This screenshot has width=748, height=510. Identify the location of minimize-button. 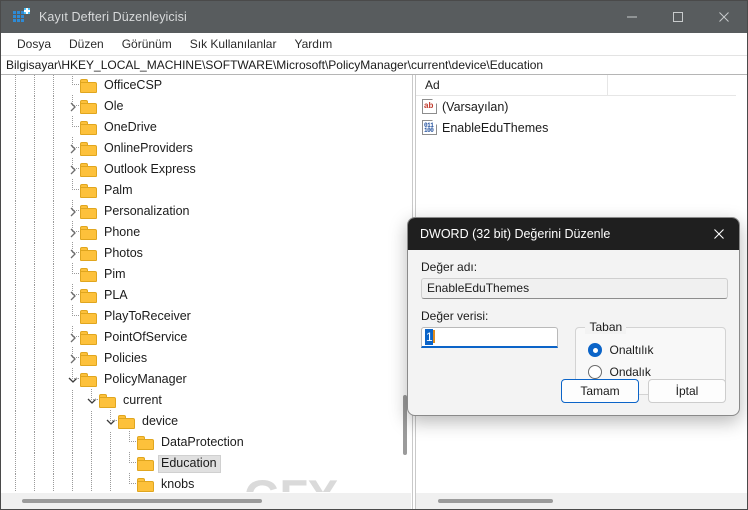
(632, 17).